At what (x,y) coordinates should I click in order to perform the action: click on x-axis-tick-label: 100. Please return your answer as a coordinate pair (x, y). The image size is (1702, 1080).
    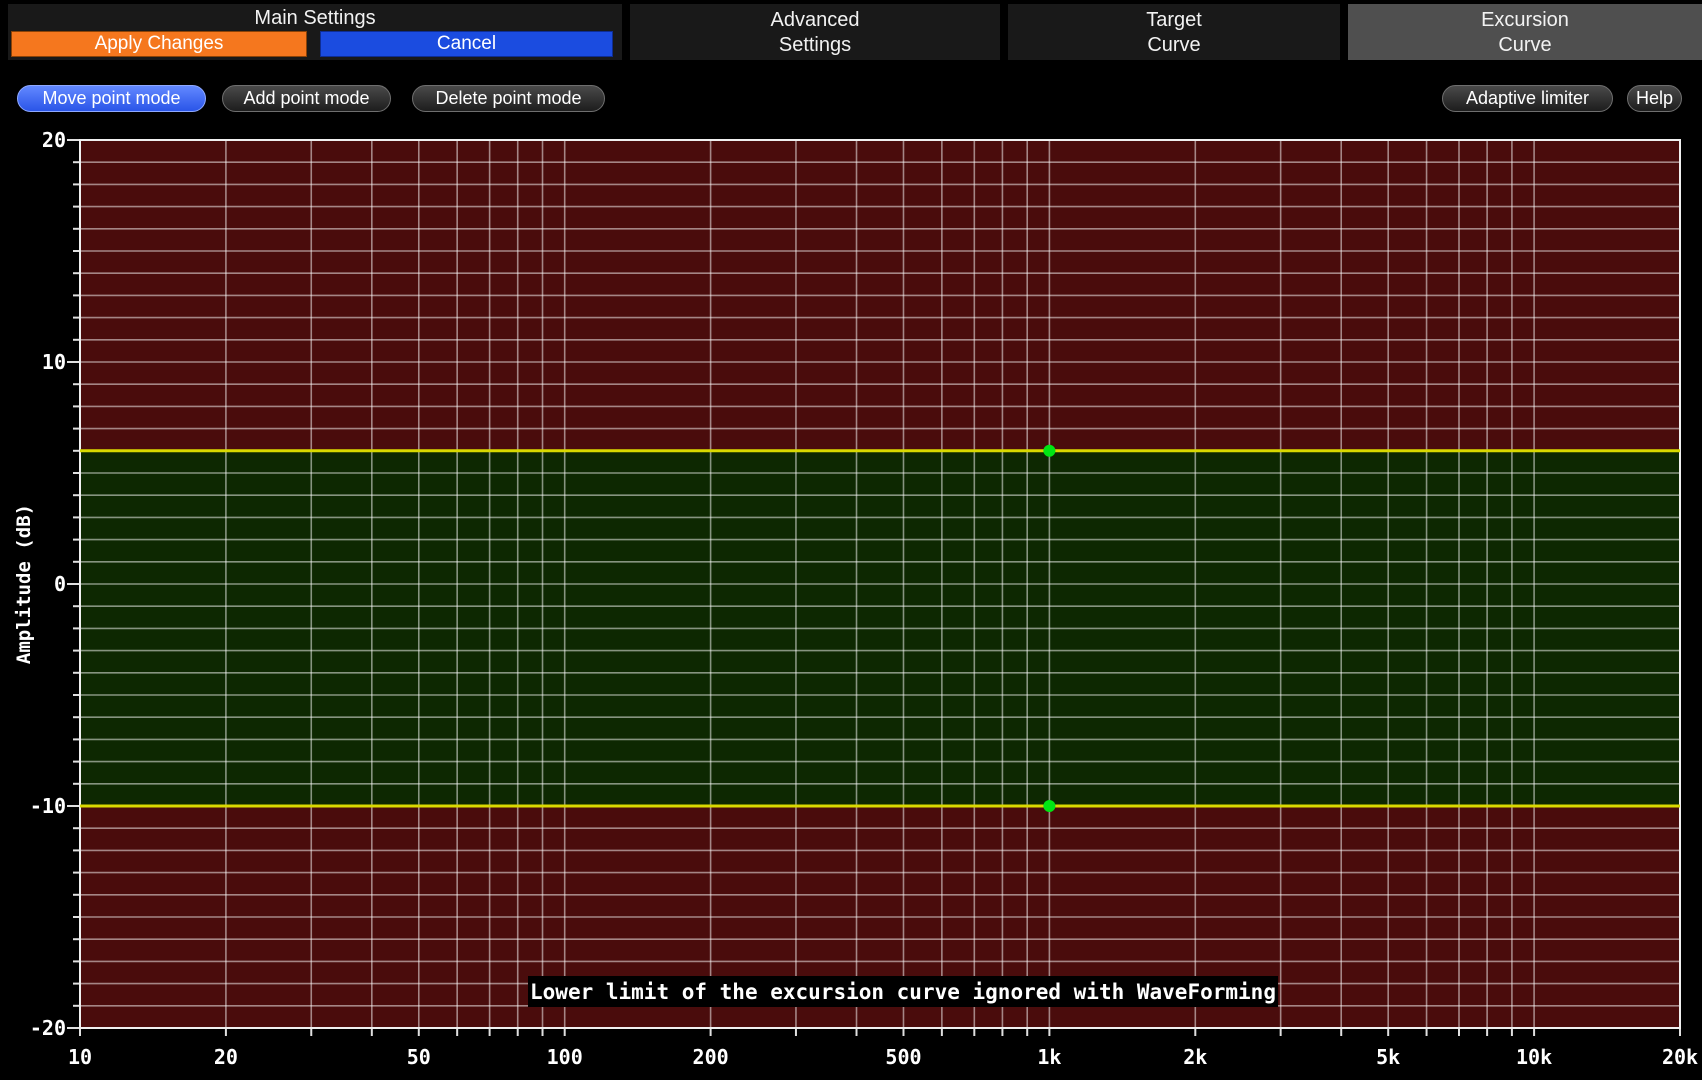
    Looking at the image, I should click on (565, 1057).